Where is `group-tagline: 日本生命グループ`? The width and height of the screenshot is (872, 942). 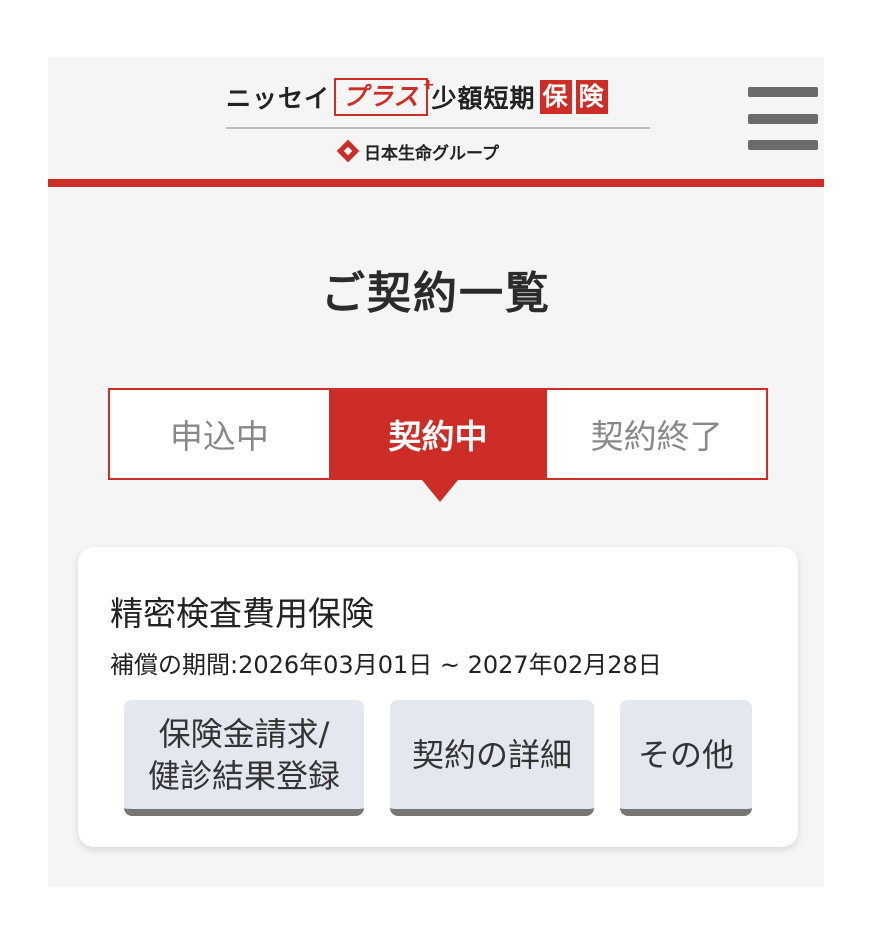 group-tagline: 日本生命グループ is located at coordinates (417, 151).